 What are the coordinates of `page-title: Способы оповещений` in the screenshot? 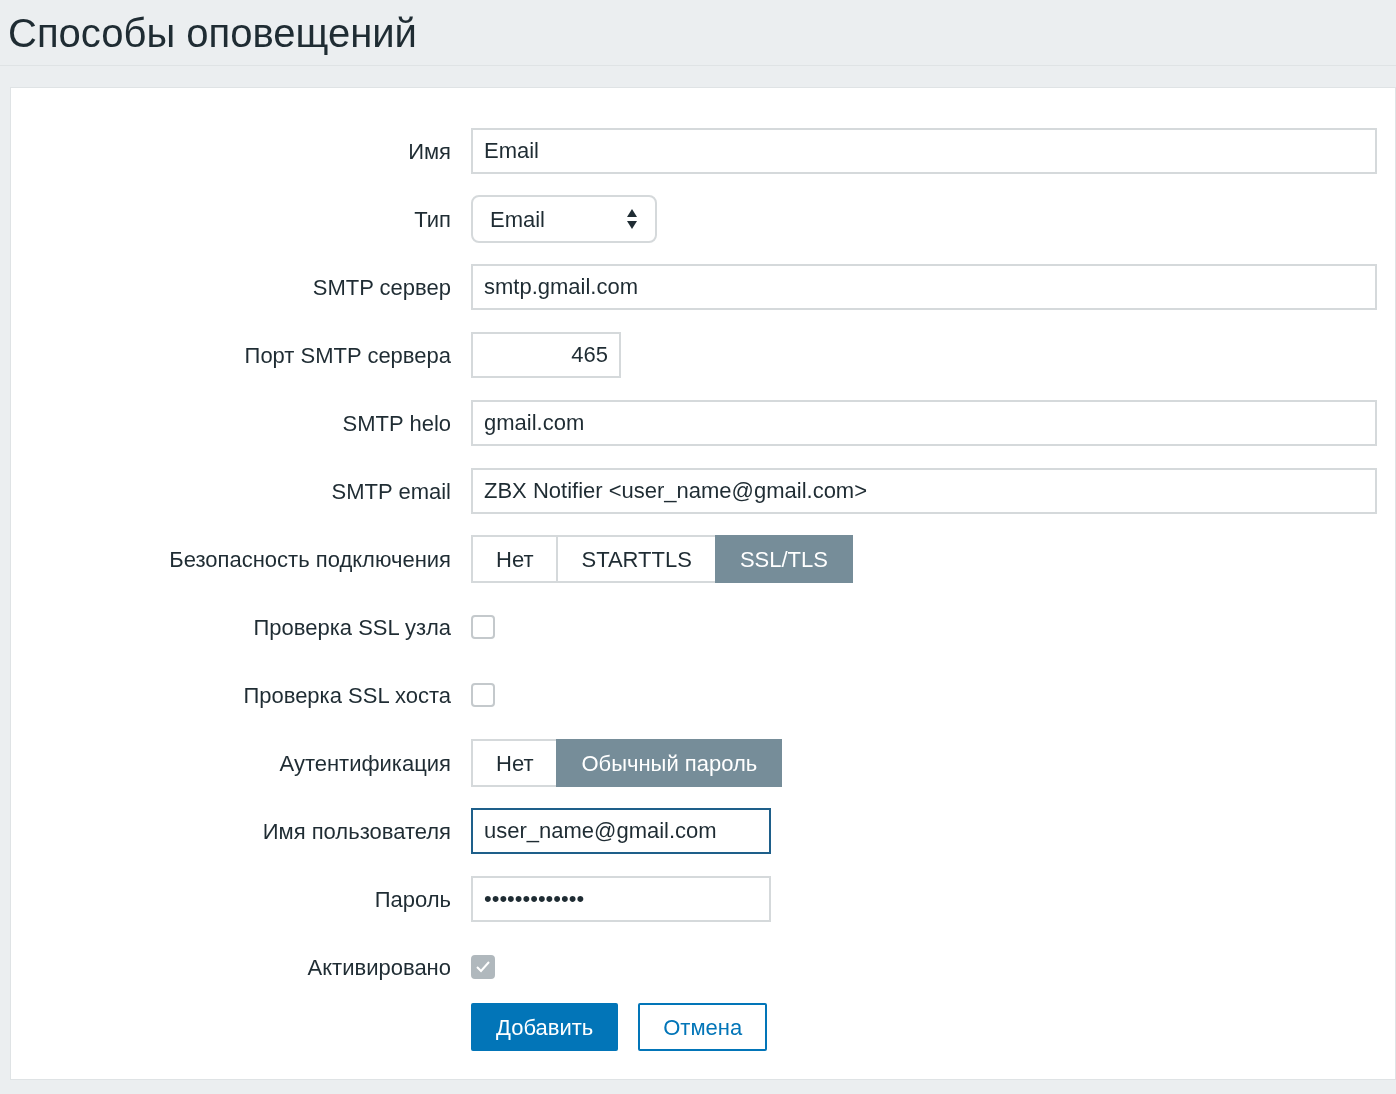 It's located at (212, 33).